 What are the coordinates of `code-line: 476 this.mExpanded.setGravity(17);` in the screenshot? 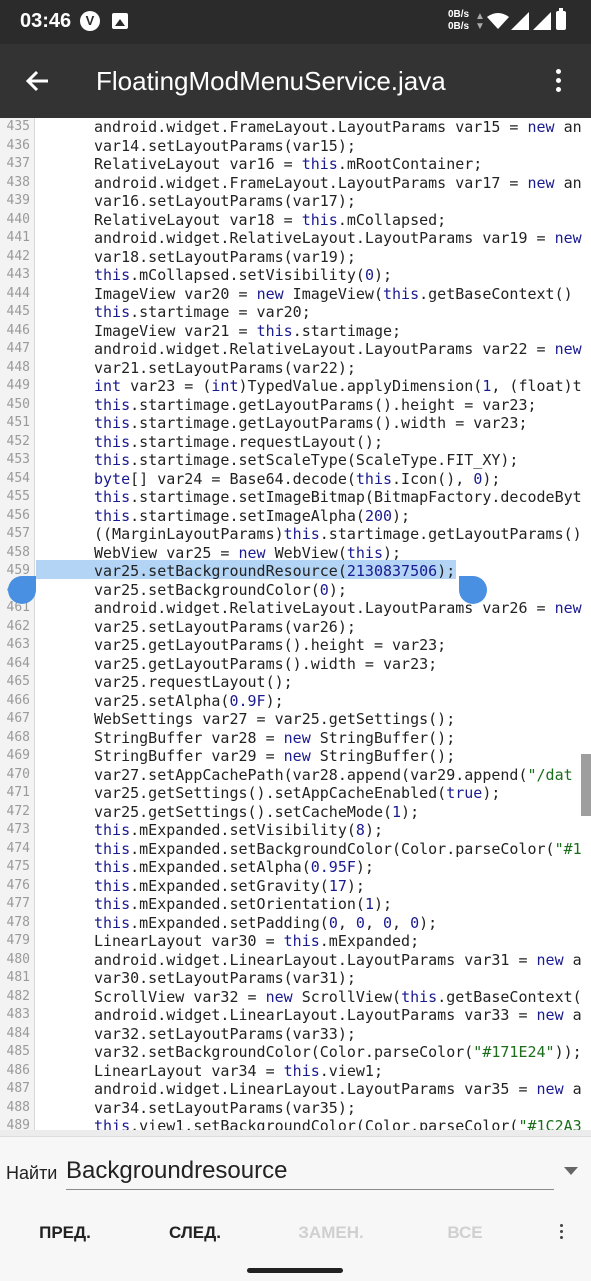 It's located at (295, 886).